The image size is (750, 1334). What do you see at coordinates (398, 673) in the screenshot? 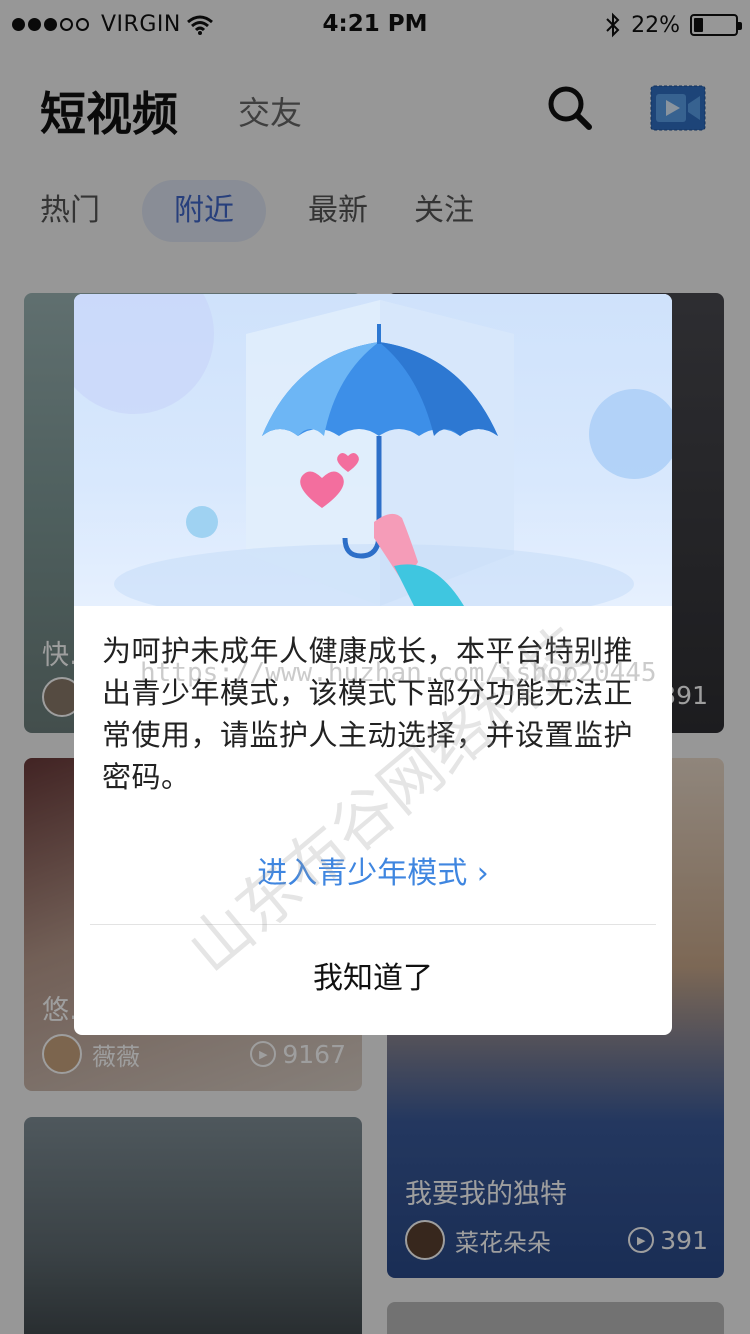
I see `watermark-url: https://www.huzhan.com/ishop20445` at bounding box center [398, 673].